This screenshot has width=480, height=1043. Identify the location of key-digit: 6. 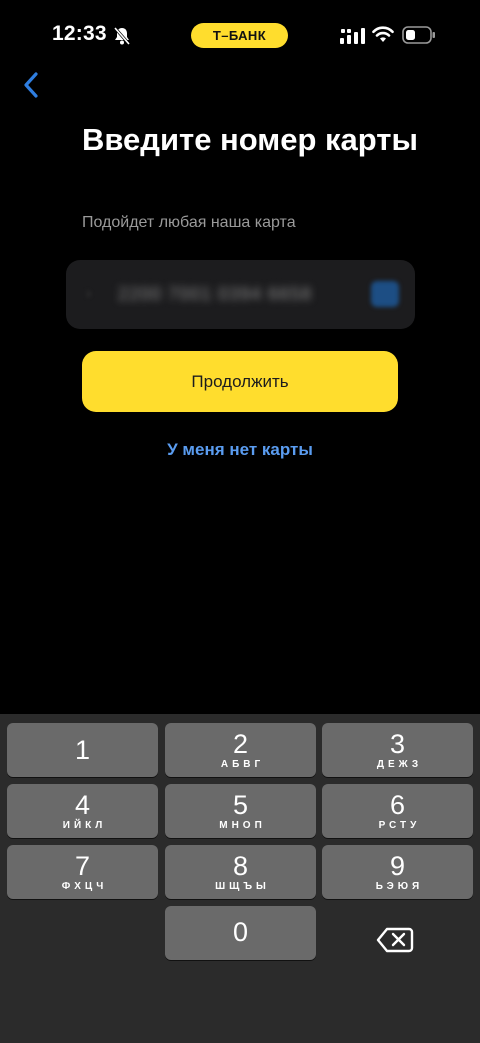
(397, 805).